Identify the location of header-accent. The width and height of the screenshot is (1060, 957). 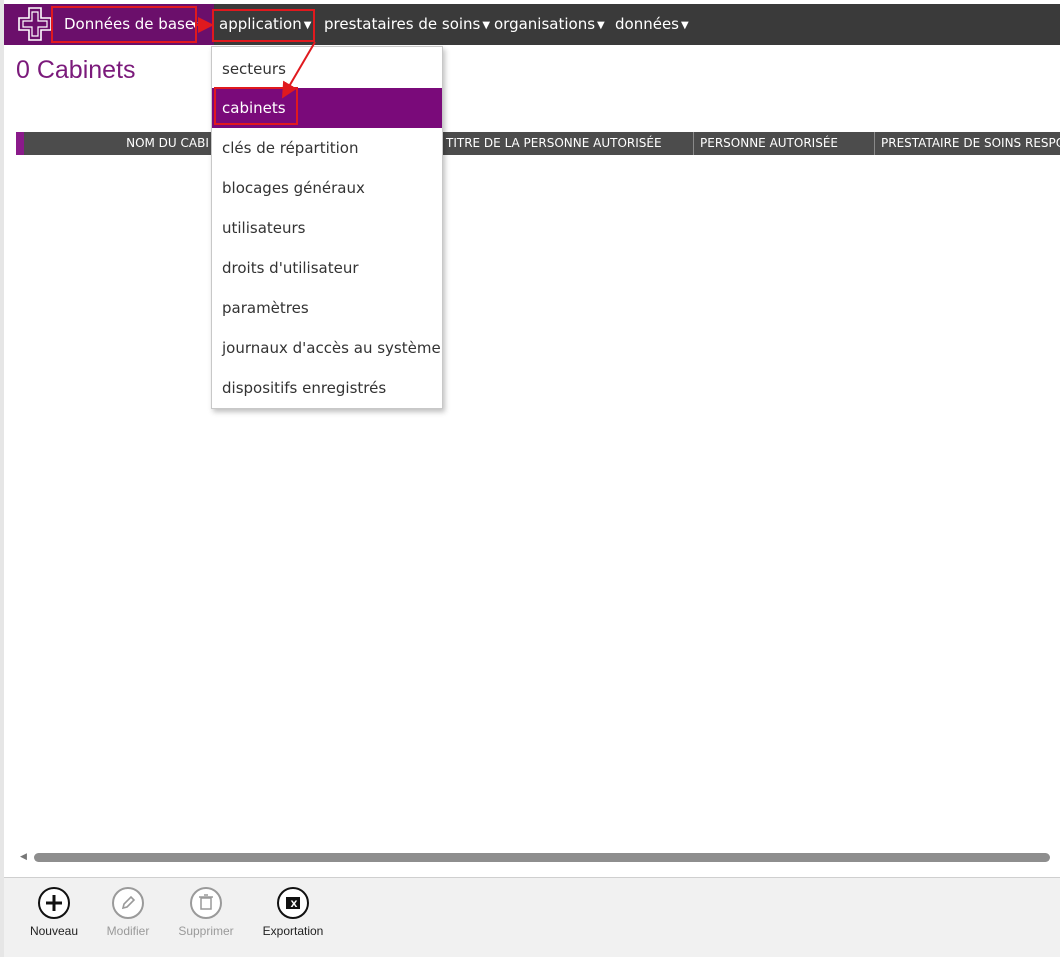
(20, 143).